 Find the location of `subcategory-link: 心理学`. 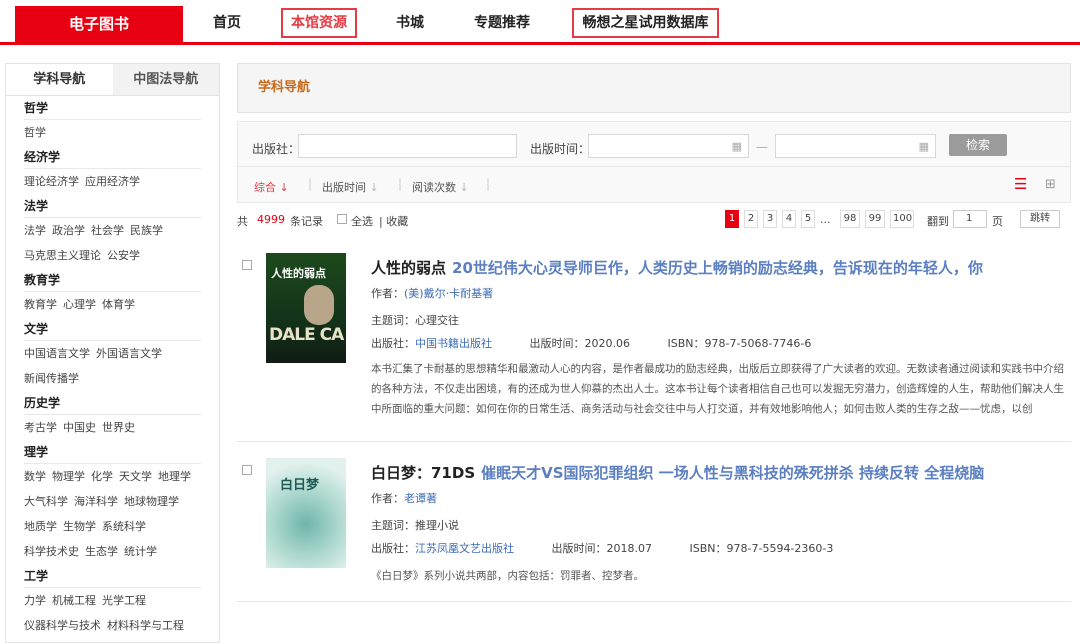

subcategory-link: 心理学 is located at coordinates (79, 304).